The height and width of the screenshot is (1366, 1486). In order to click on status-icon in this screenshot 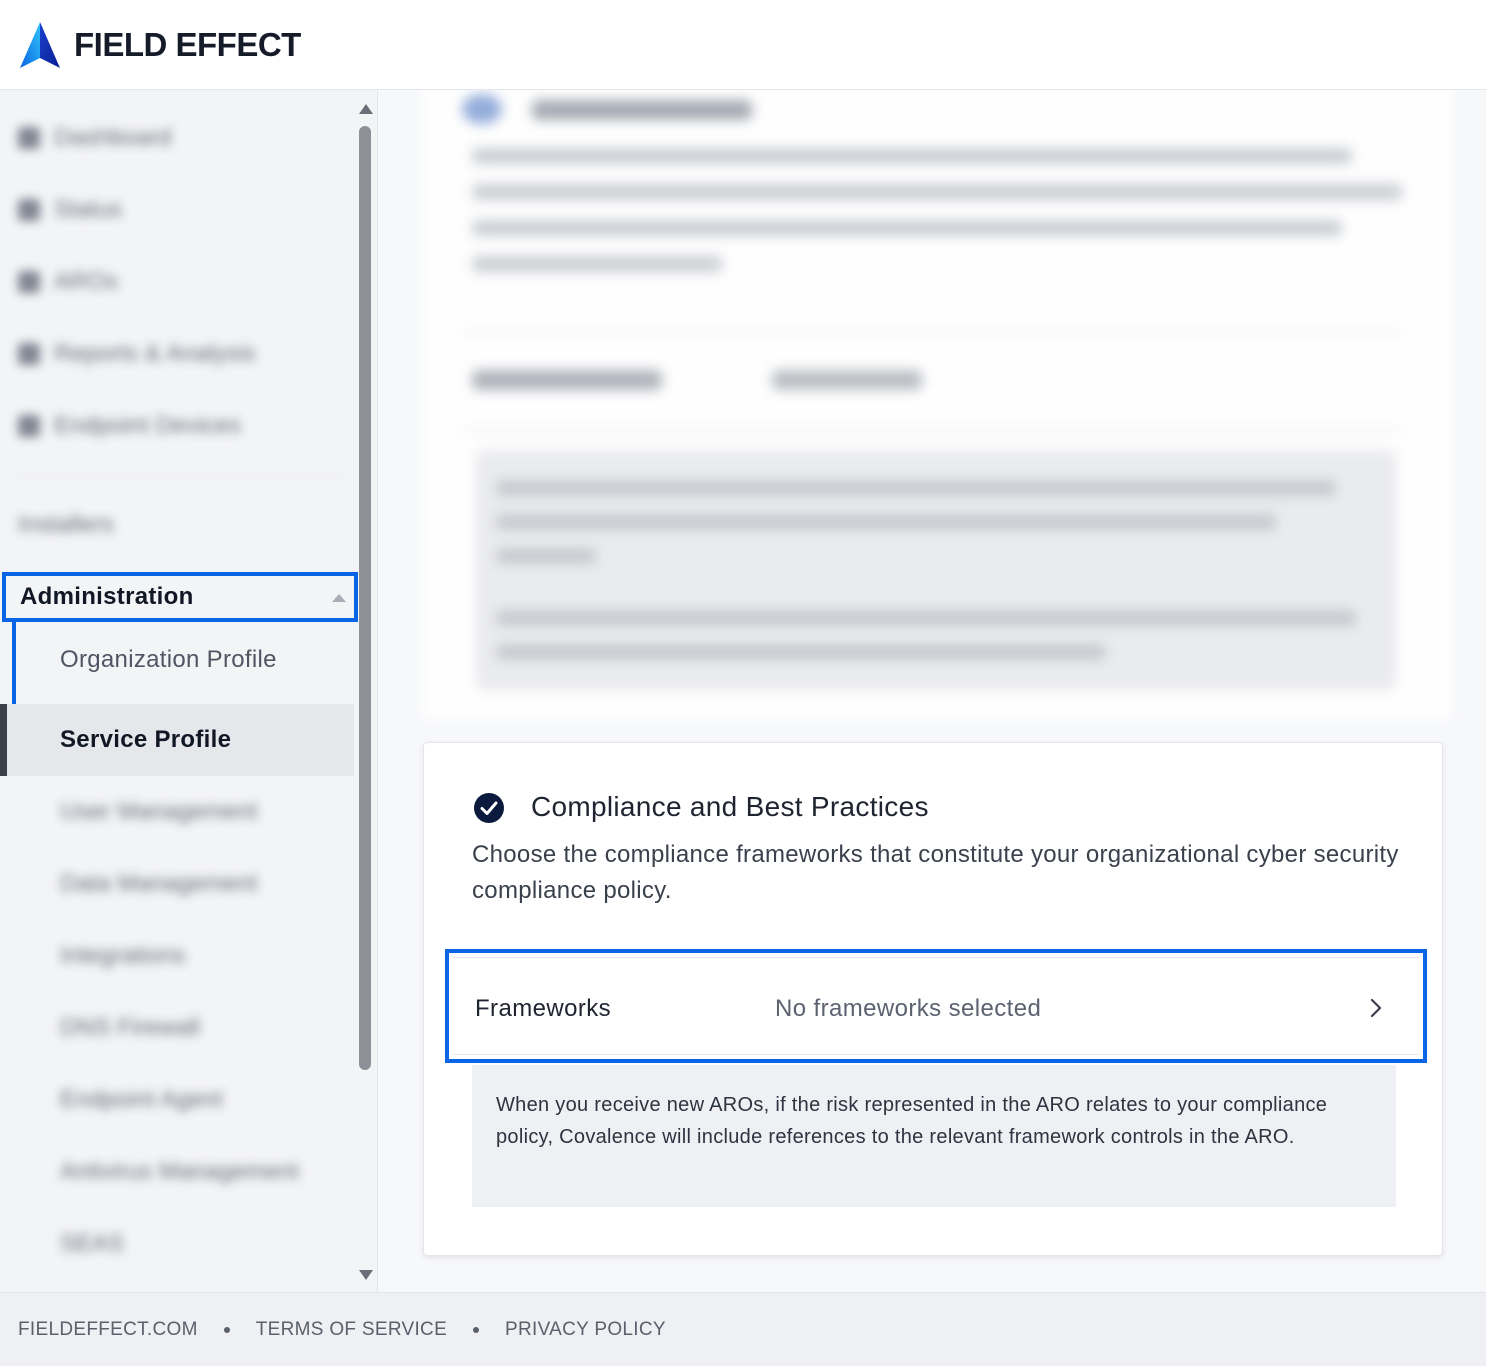, I will do `click(29, 210)`.